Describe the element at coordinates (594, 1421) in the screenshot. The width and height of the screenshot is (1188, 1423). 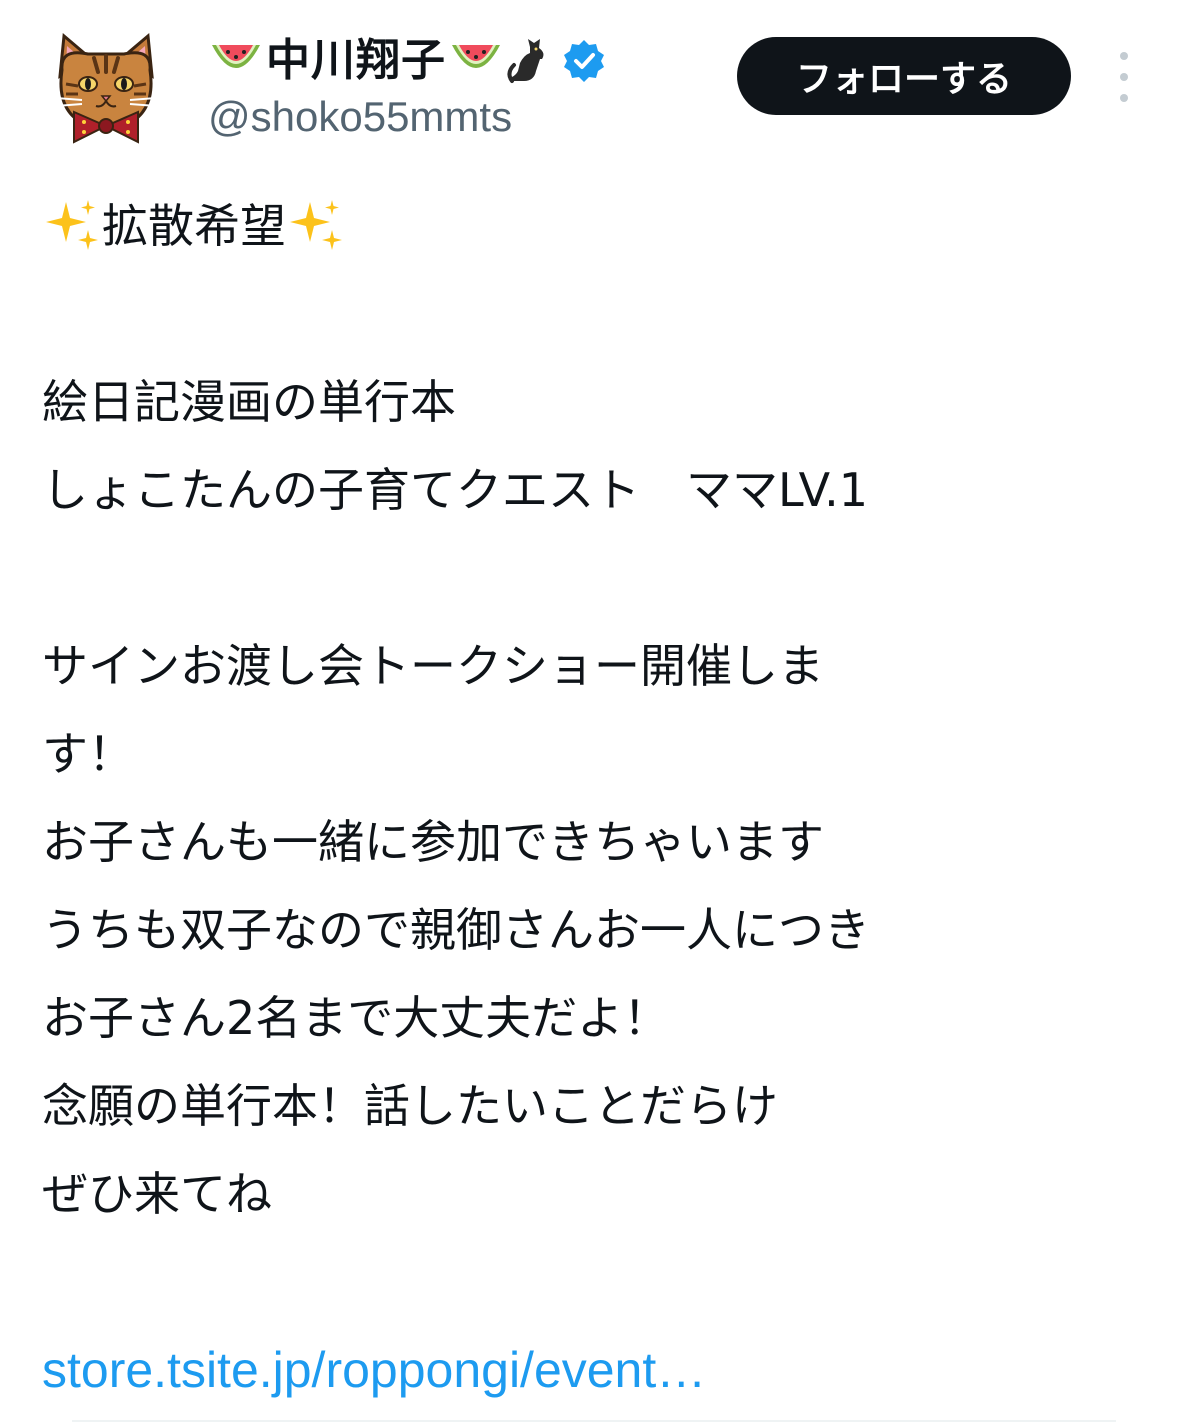
I see `divider` at that location.